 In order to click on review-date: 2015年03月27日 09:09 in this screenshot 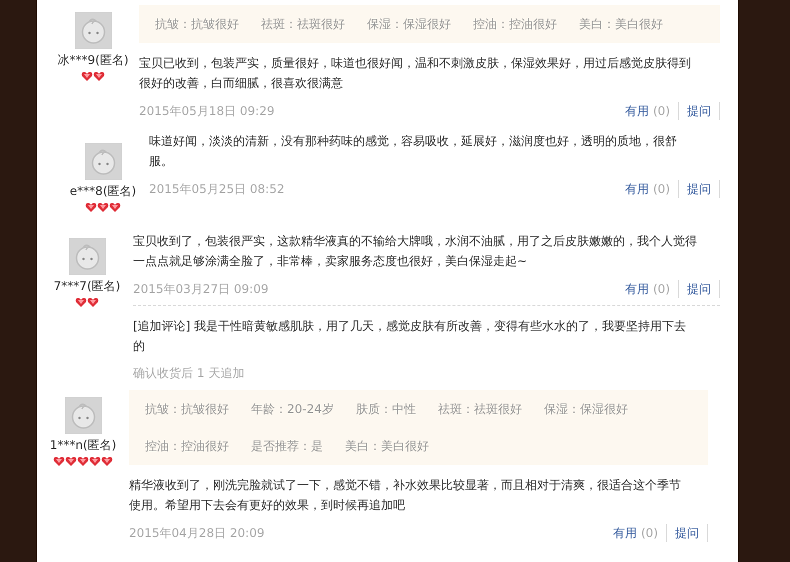, I will do `click(200, 289)`.